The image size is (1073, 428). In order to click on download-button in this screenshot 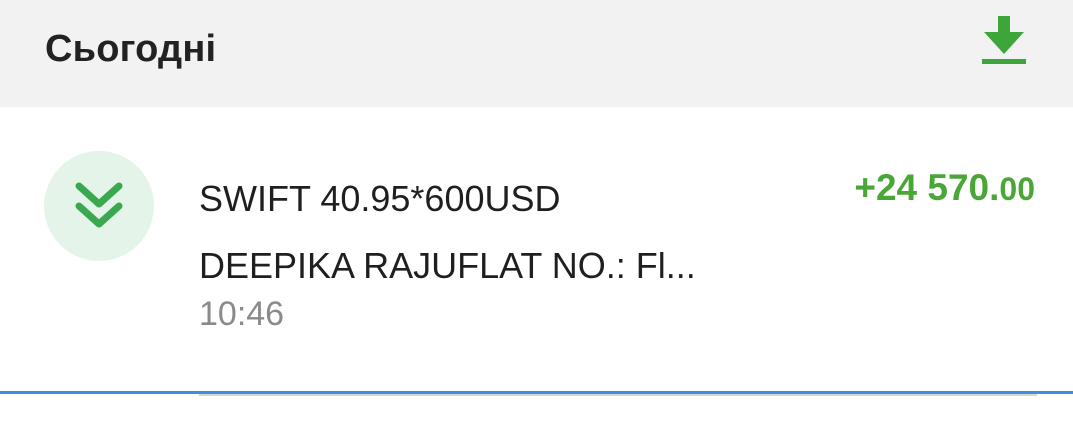, I will do `click(1004, 40)`.